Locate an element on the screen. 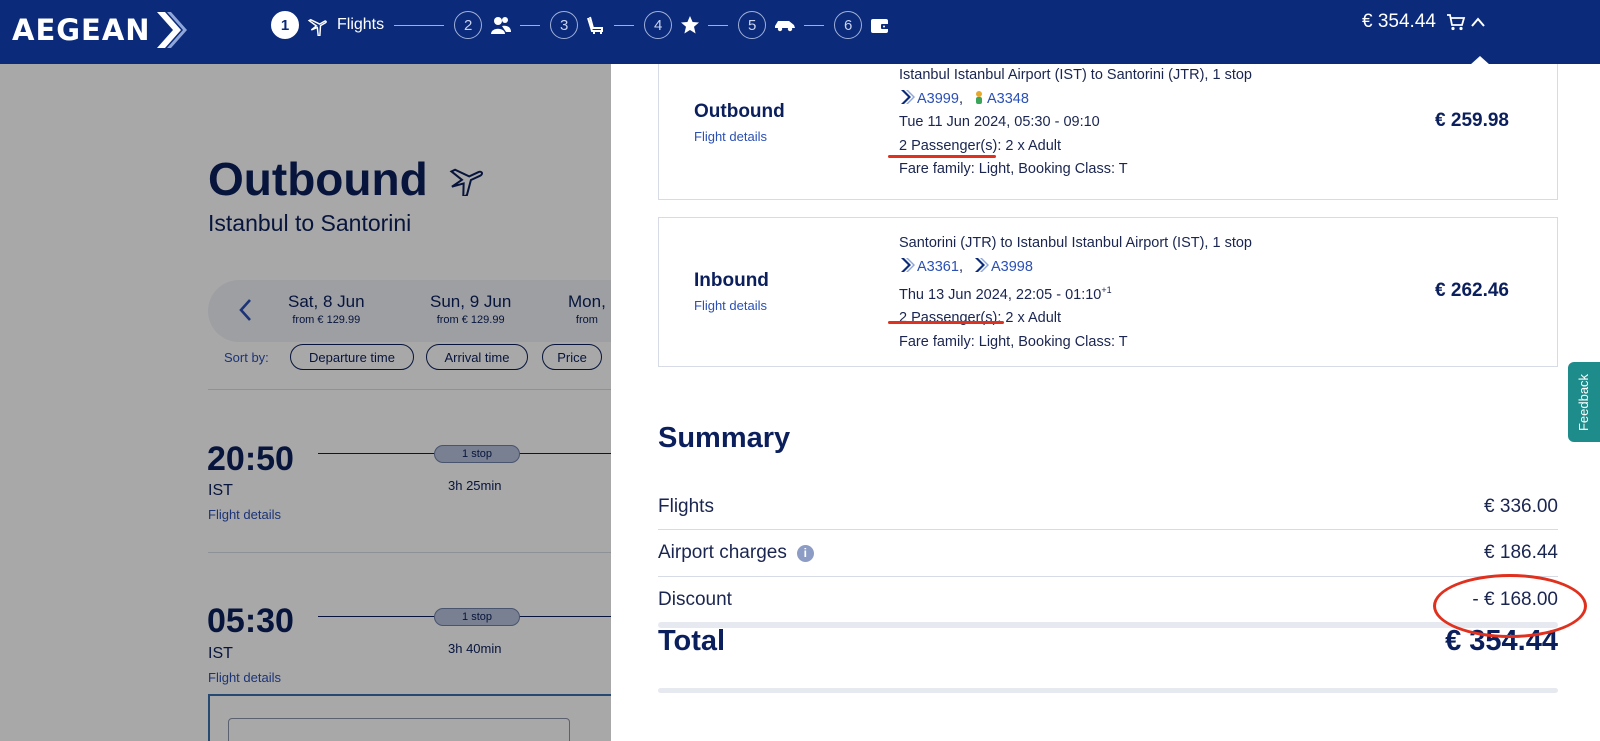 The image size is (1600, 741). flight-datetime: Thu 13 Jun 2024, 22:05 - 01:10+1 is located at coordinates (1075, 293).